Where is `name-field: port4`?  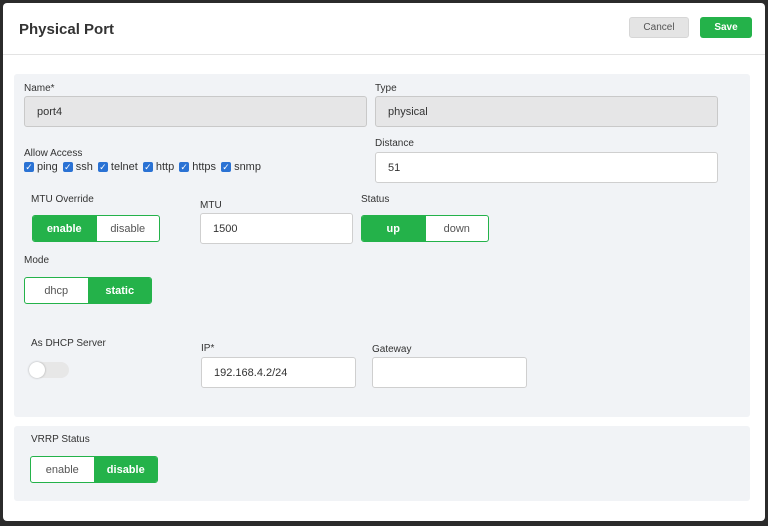 name-field: port4 is located at coordinates (195, 111).